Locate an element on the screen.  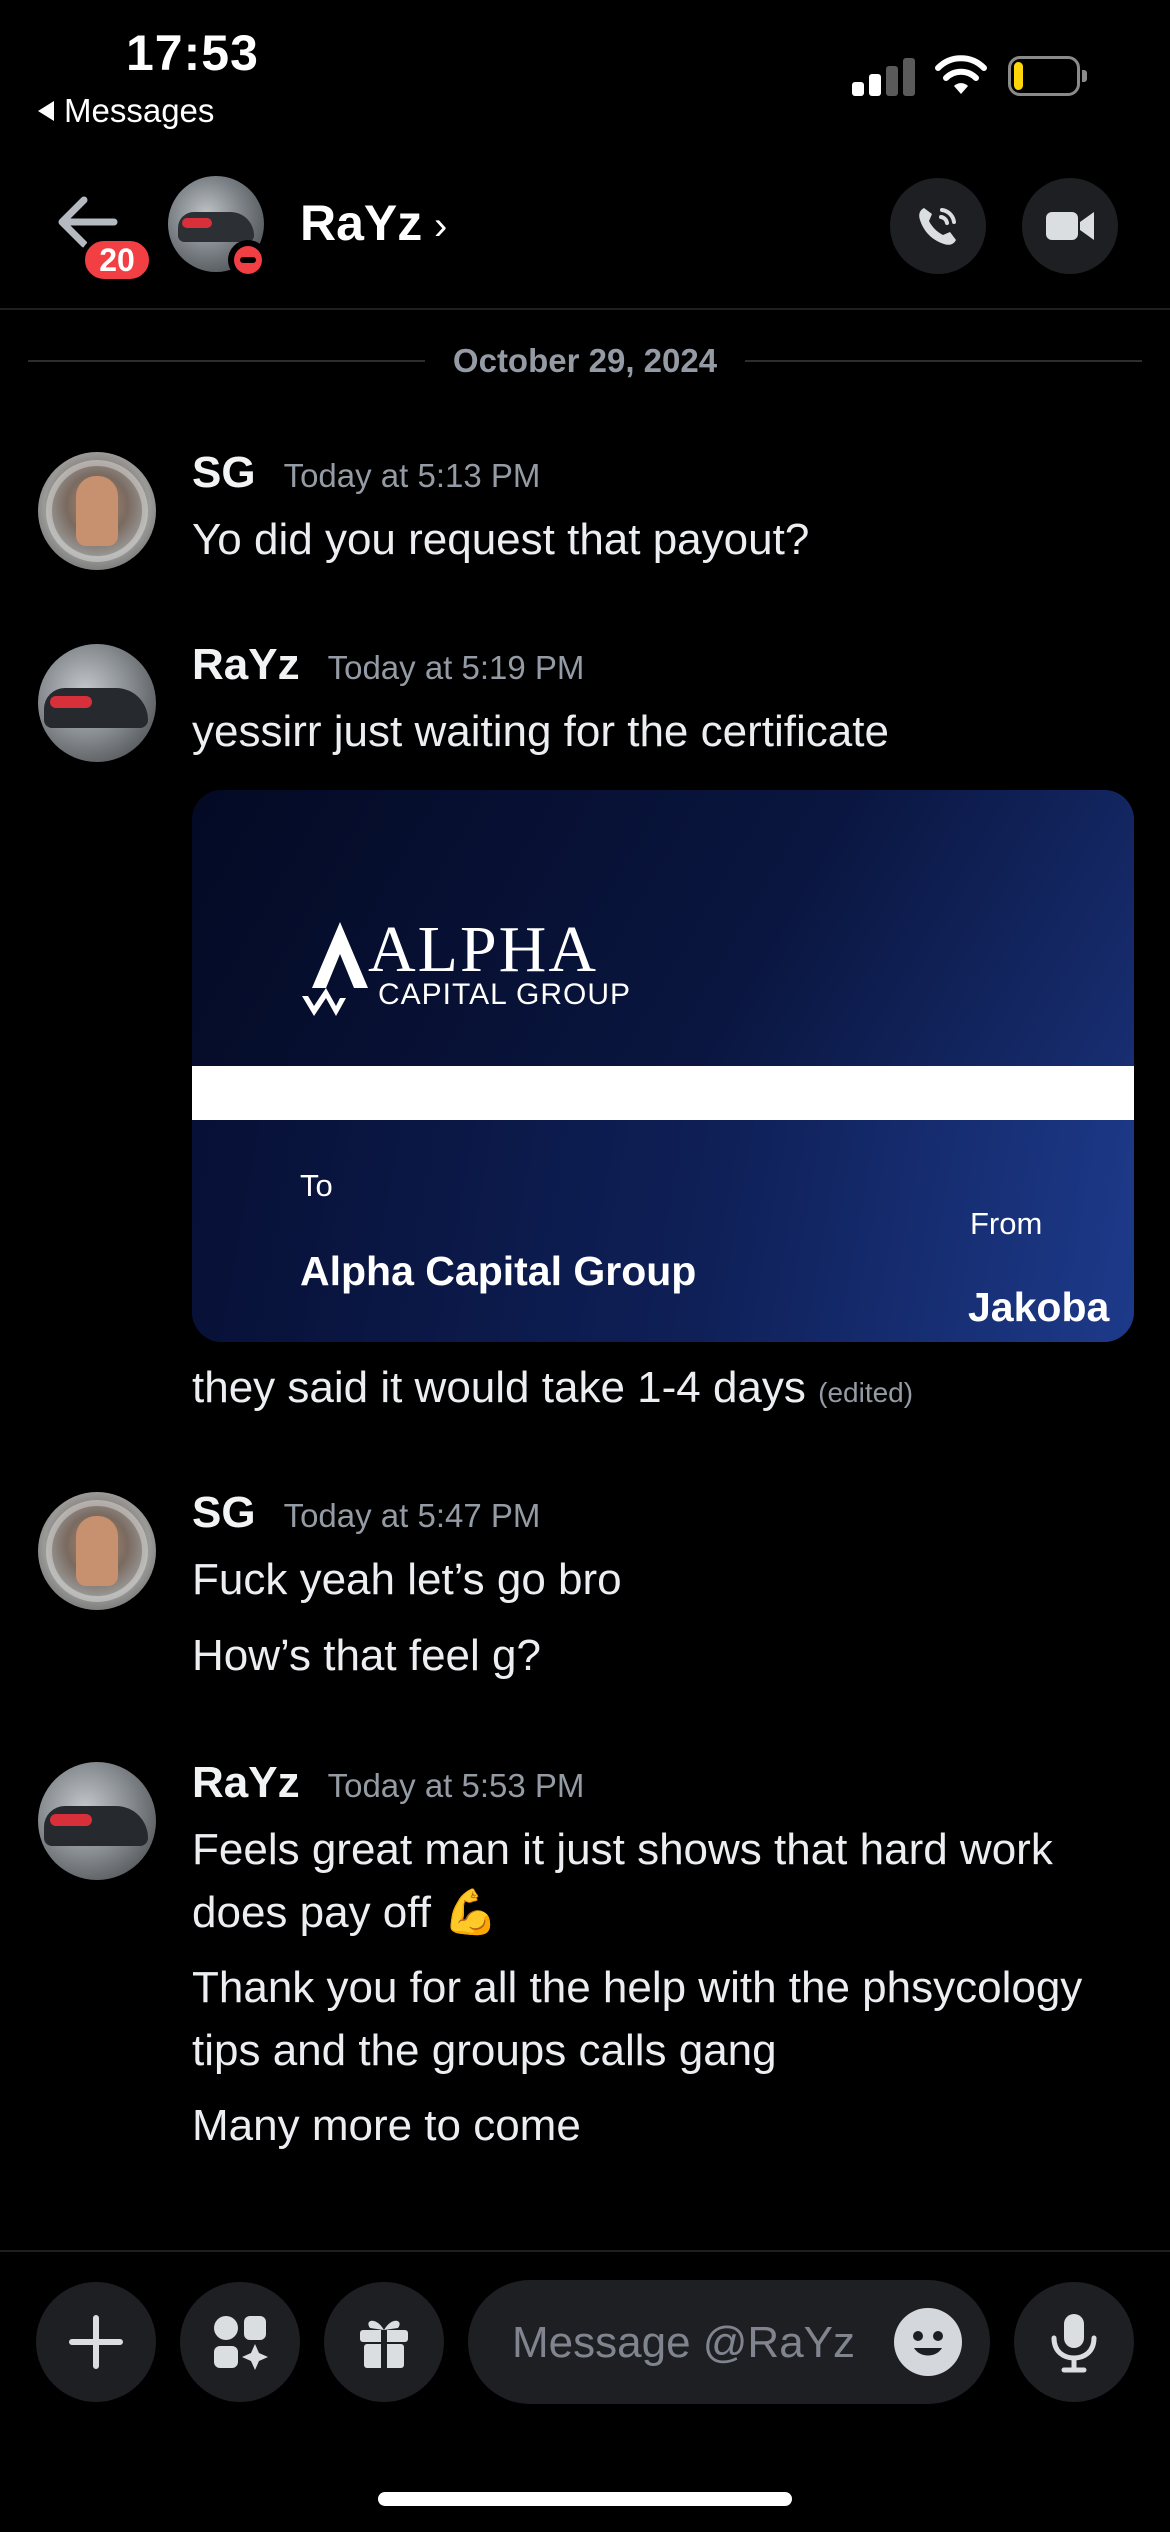
date-divider: October 29, 2024 is located at coordinates (585, 361).